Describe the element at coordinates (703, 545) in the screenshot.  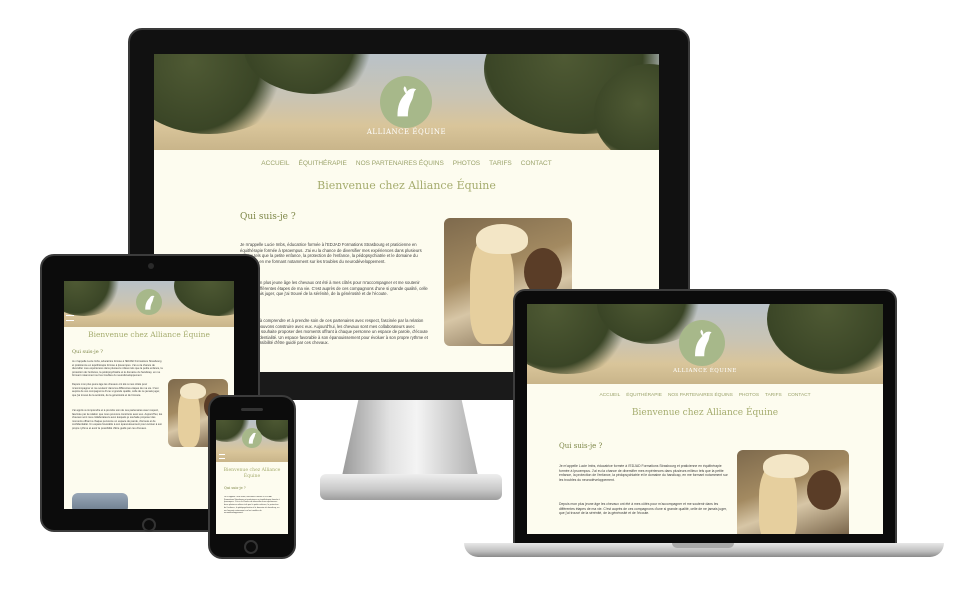
I see `laptop-notch` at that location.